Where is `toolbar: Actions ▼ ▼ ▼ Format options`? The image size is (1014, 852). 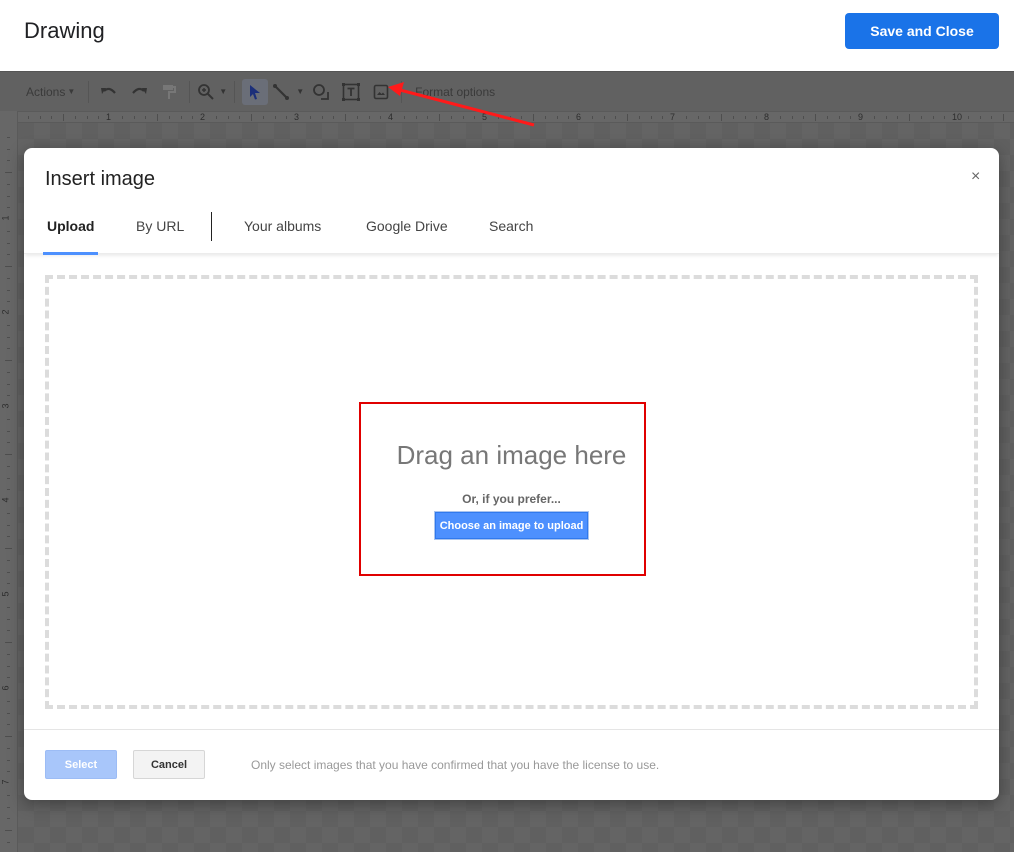 toolbar: Actions ▼ ▼ ▼ Format options is located at coordinates (507, 91).